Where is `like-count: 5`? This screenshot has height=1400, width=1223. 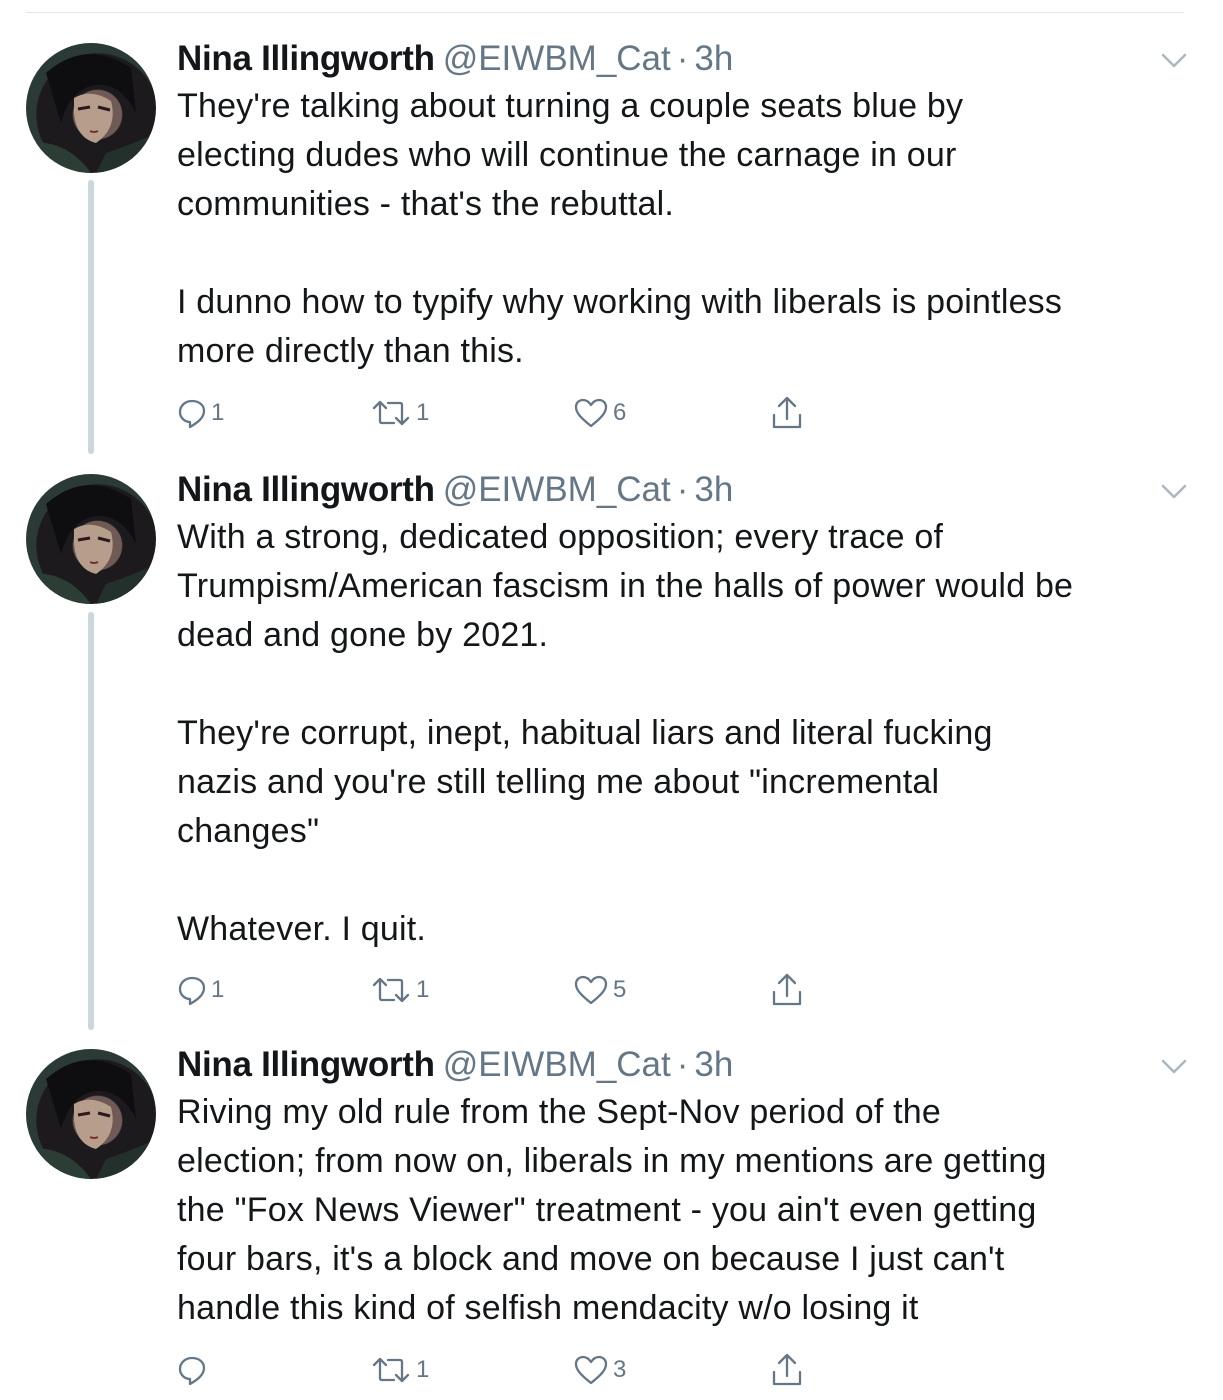 like-count: 5 is located at coordinates (620, 989).